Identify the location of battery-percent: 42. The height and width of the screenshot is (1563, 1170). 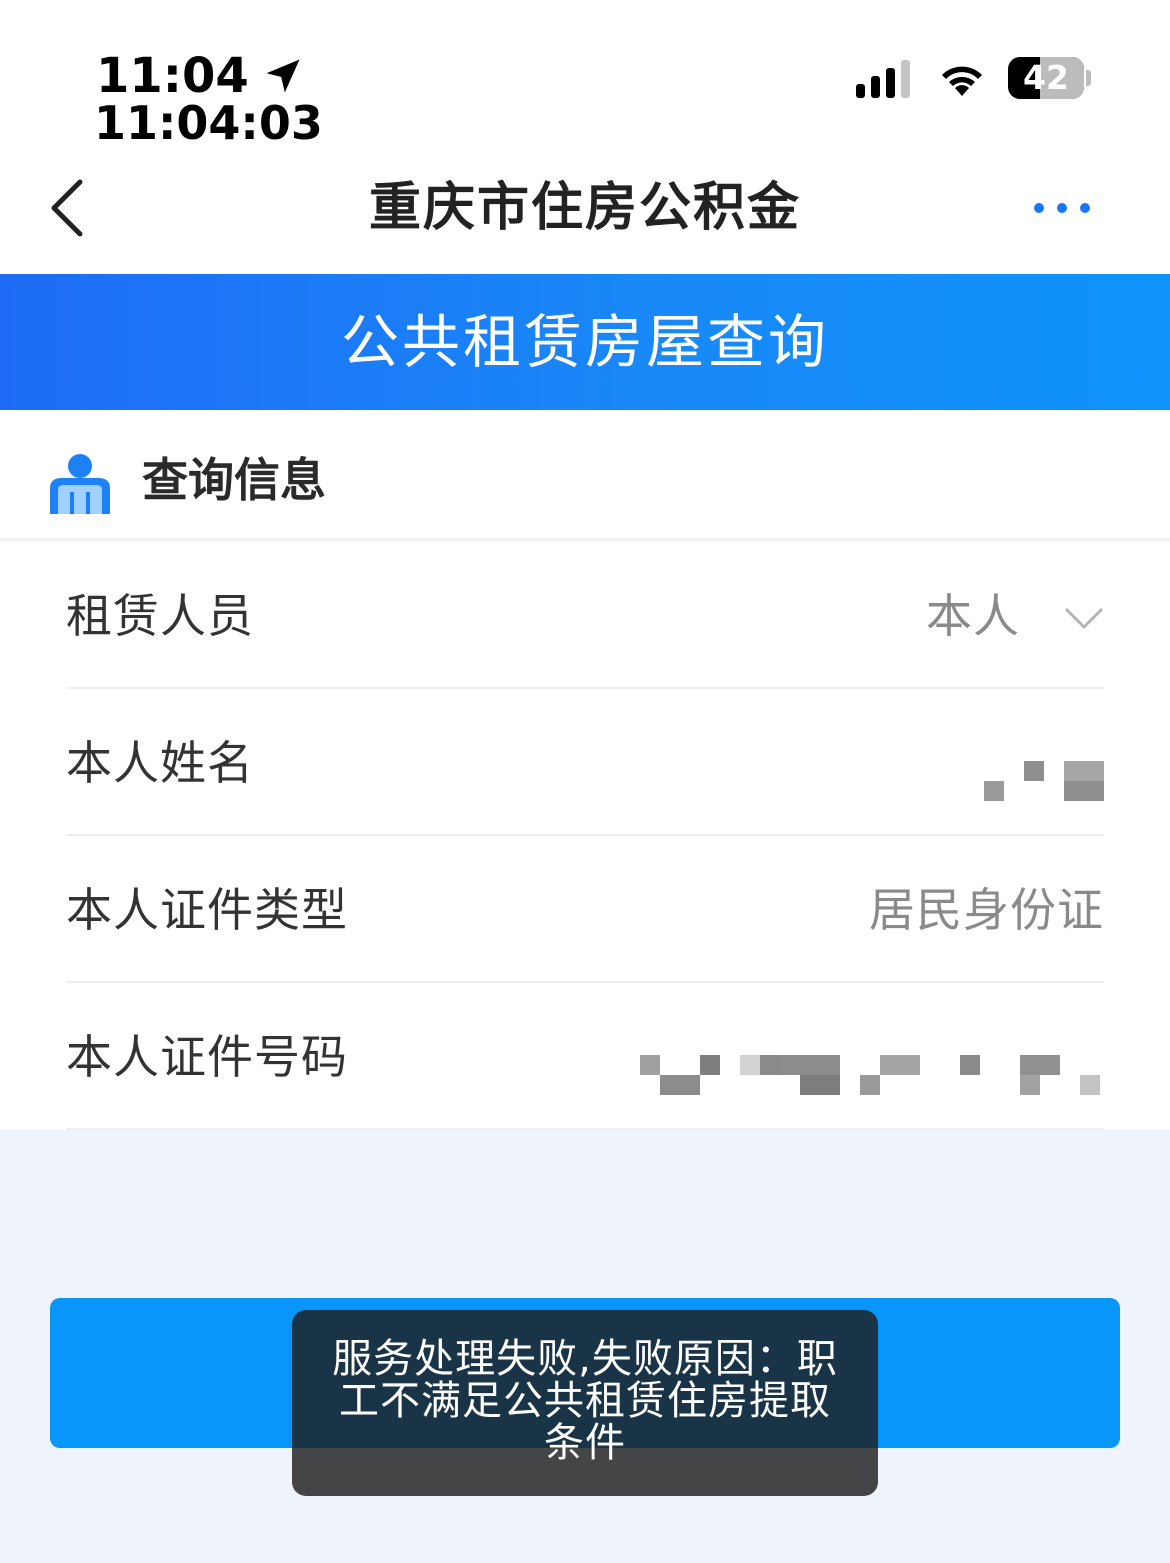
(1046, 77).